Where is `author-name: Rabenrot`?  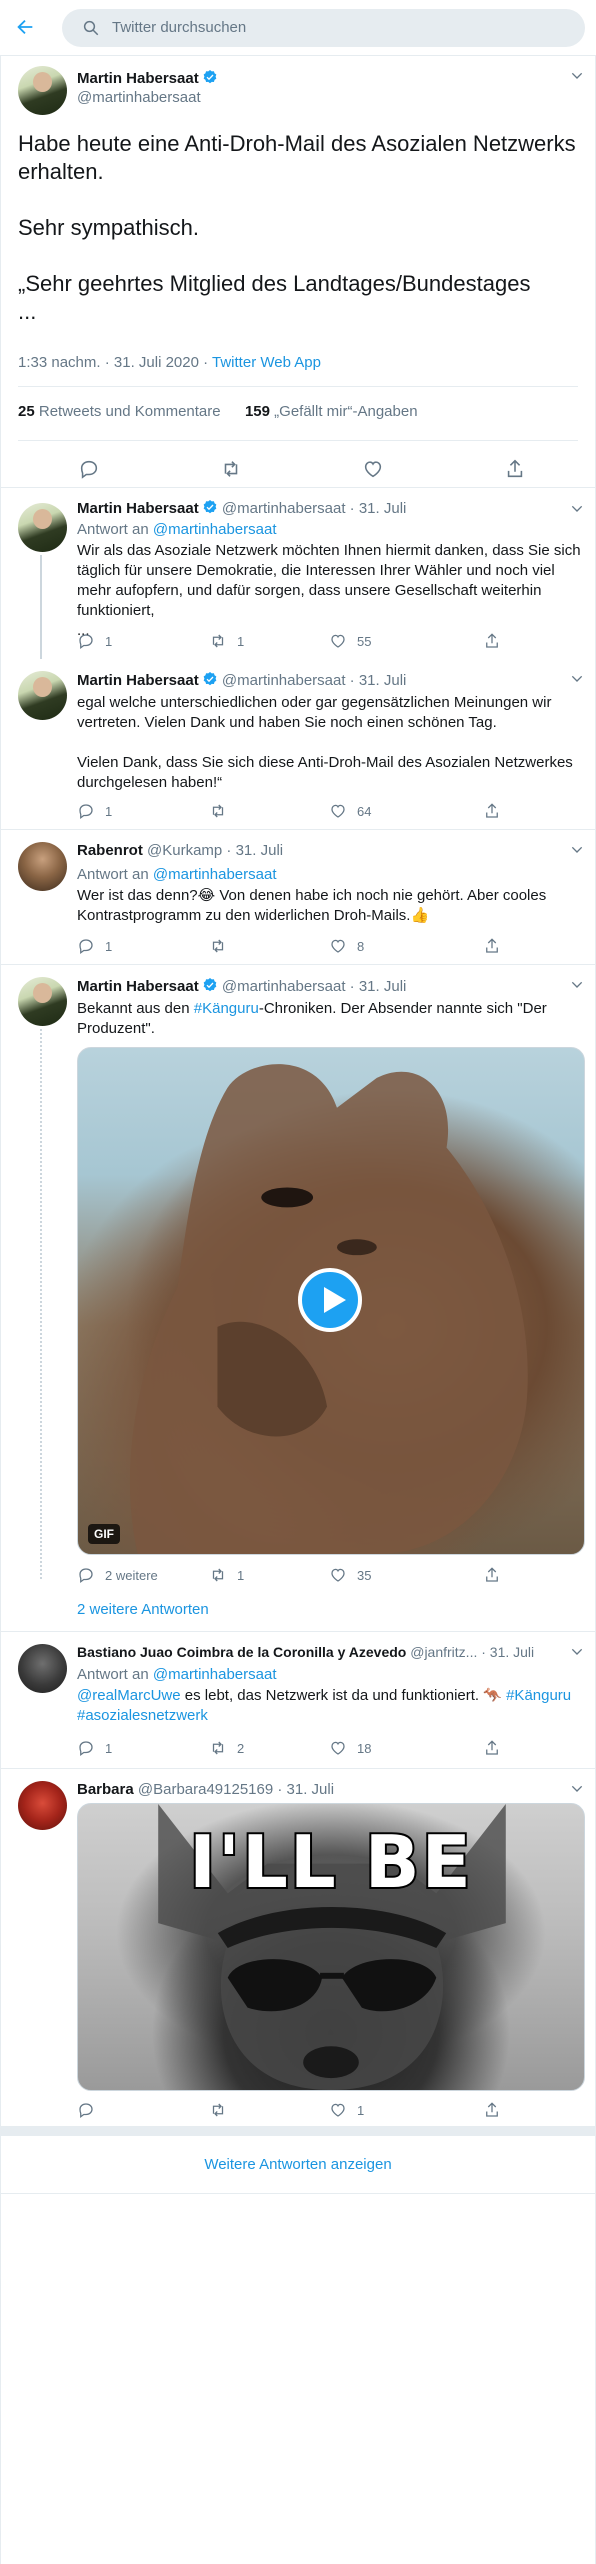 author-name: Rabenrot is located at coordinates (110, 850).